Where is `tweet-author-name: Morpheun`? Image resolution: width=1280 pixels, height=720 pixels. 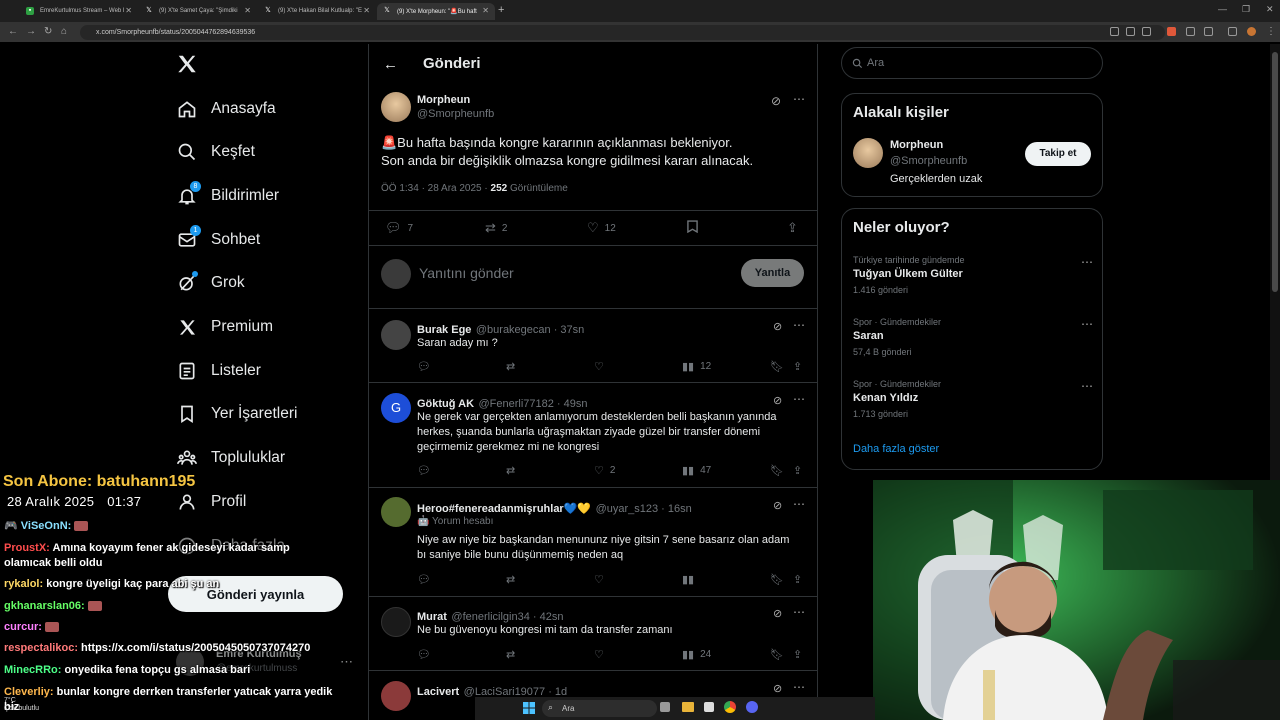
tweet-author-name: Morpheun is located at coordinates (443, 100).